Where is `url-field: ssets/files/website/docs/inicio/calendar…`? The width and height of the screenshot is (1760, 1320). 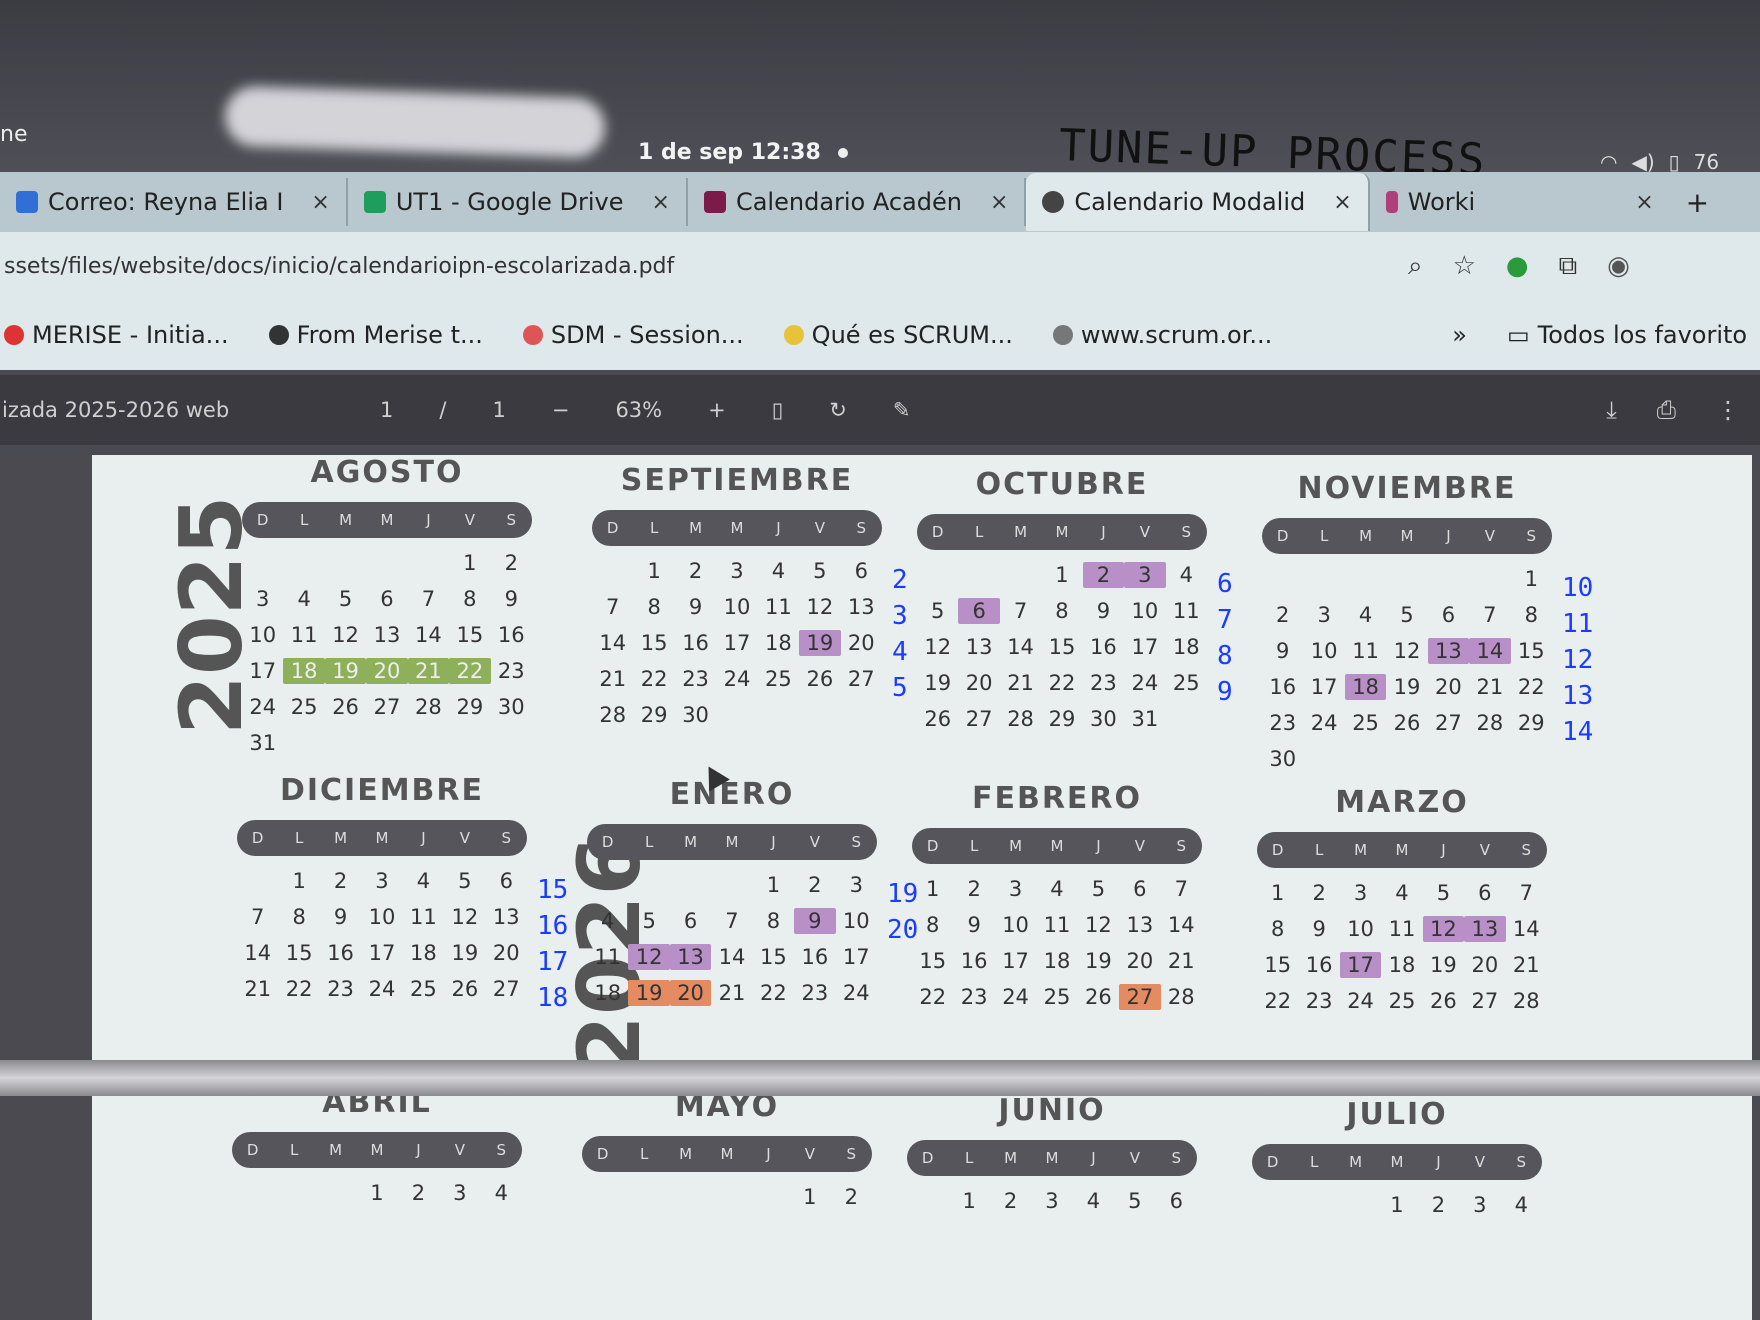 url-field: ssets/files/website/docs/inicio/calendar… is located at coordinates (694, 266).